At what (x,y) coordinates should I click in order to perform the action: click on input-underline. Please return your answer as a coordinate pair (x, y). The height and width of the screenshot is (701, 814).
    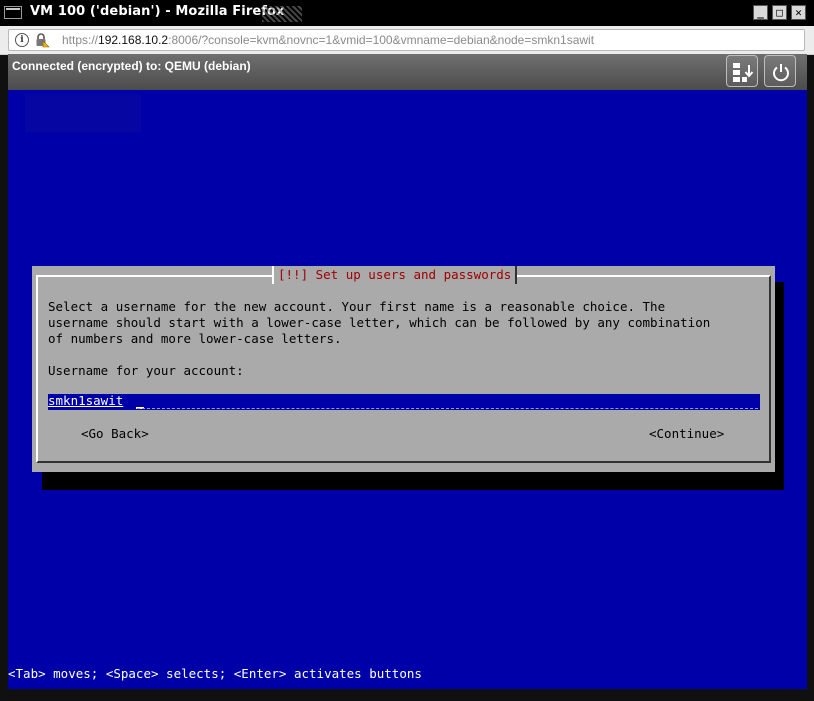
    Looking at the image, I should click on (447, 408).